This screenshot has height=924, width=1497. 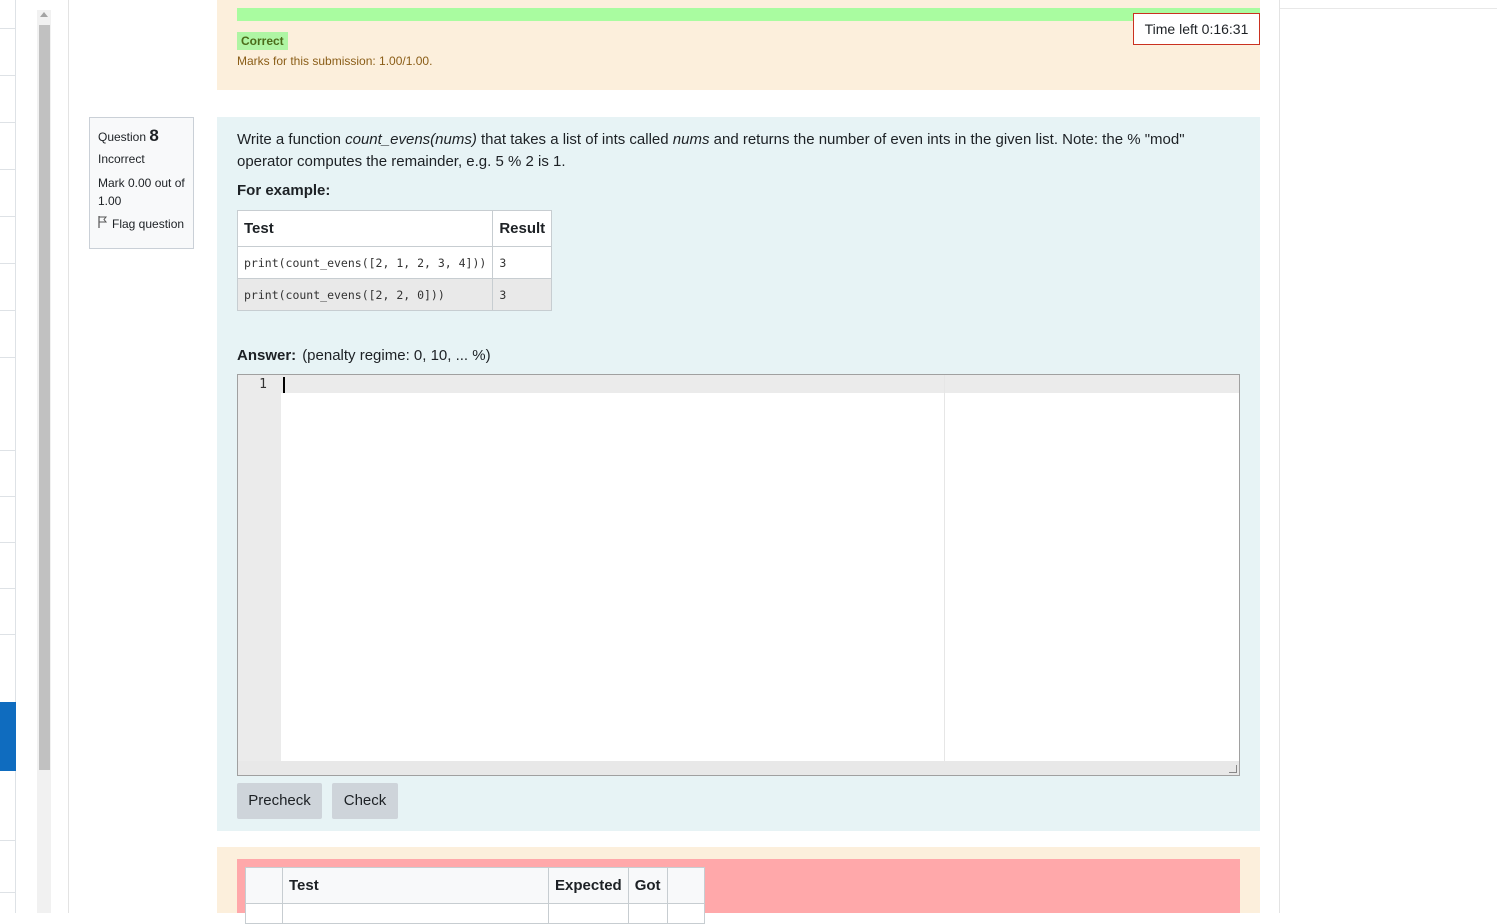 I want to click on quiz-timer: Time left 0:16:31, so click(x=1196, y=29).